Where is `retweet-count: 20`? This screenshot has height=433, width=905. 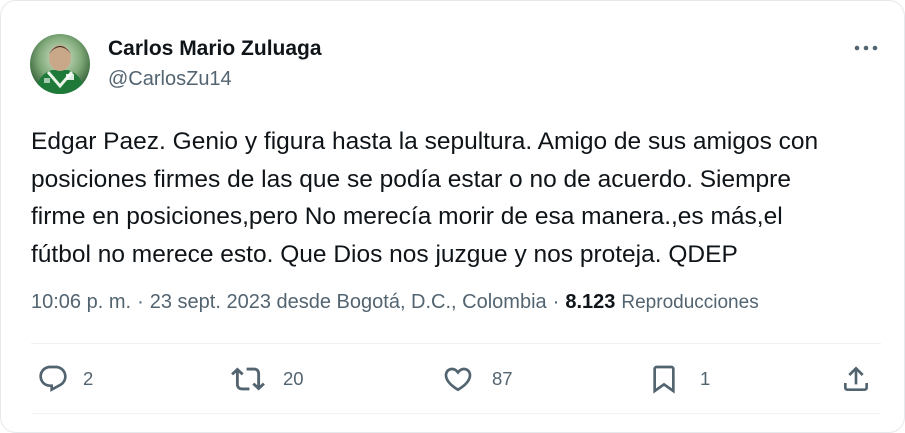
retweet-count: 20 is located at coordinates (293, 378).